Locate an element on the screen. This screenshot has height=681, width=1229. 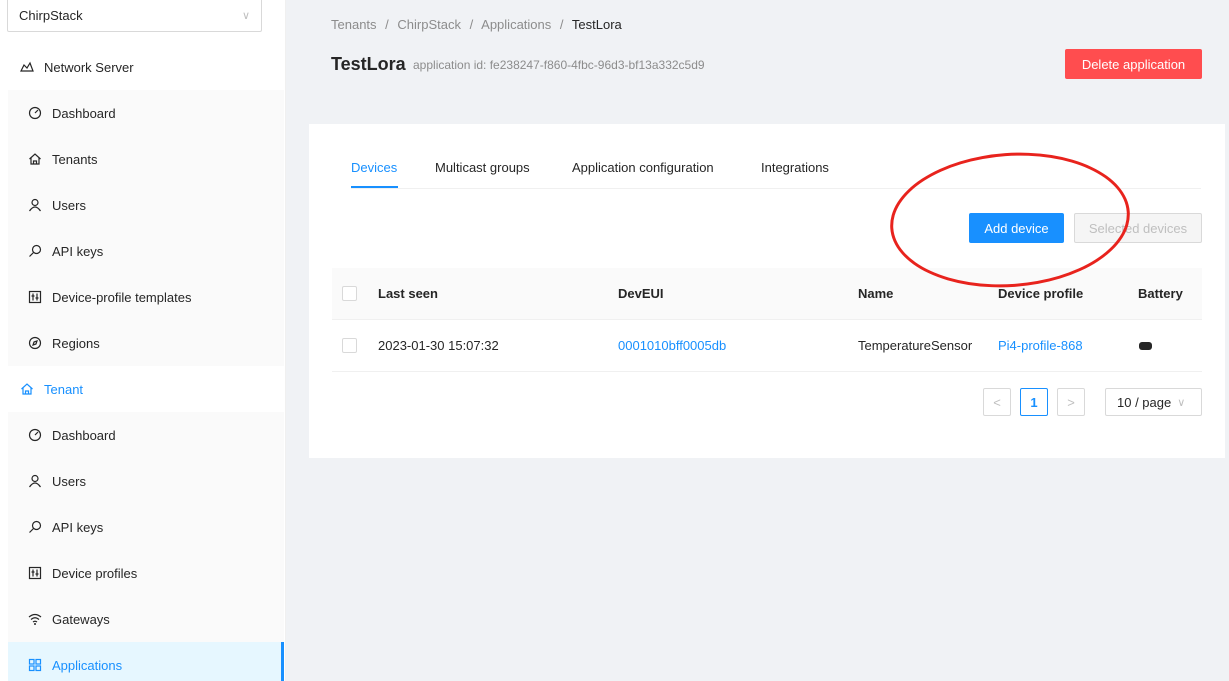
menu-item-ns-regions: Regions is located at coordinates (146, 343).